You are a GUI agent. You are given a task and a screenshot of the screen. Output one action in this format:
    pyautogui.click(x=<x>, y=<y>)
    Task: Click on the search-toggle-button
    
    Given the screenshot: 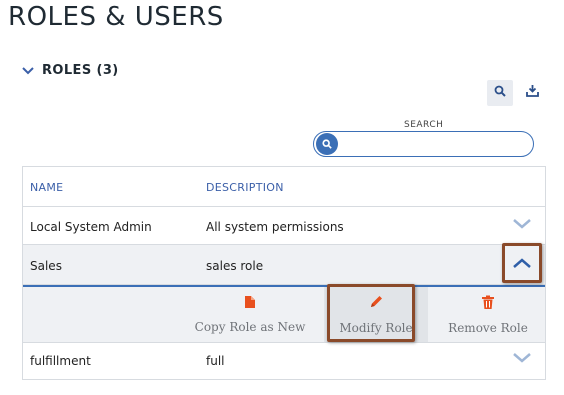 What is the action you would take?
    pyautogui.click(x=500, y=93)
    